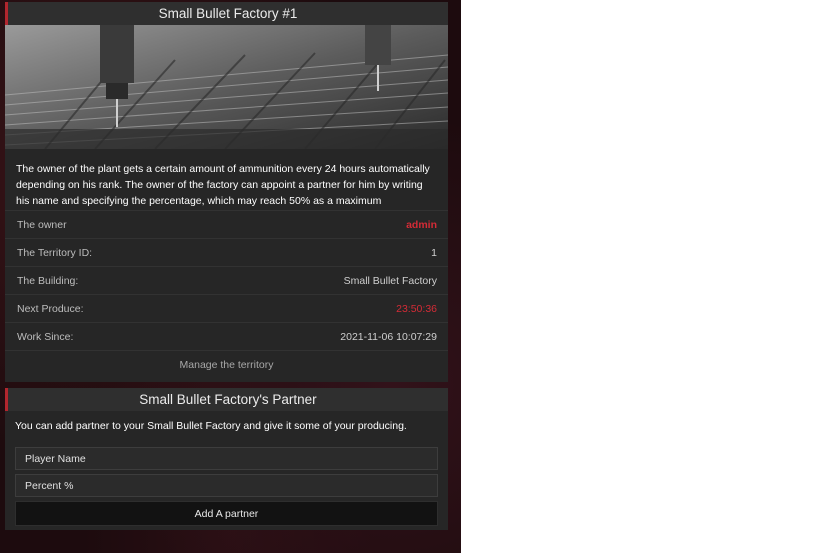 The image size is (819, 553). What do you see at coordinates (50, 309) in the screenshot?
I see `detail-label: Next Produce:` at bounding box center [50, 309].